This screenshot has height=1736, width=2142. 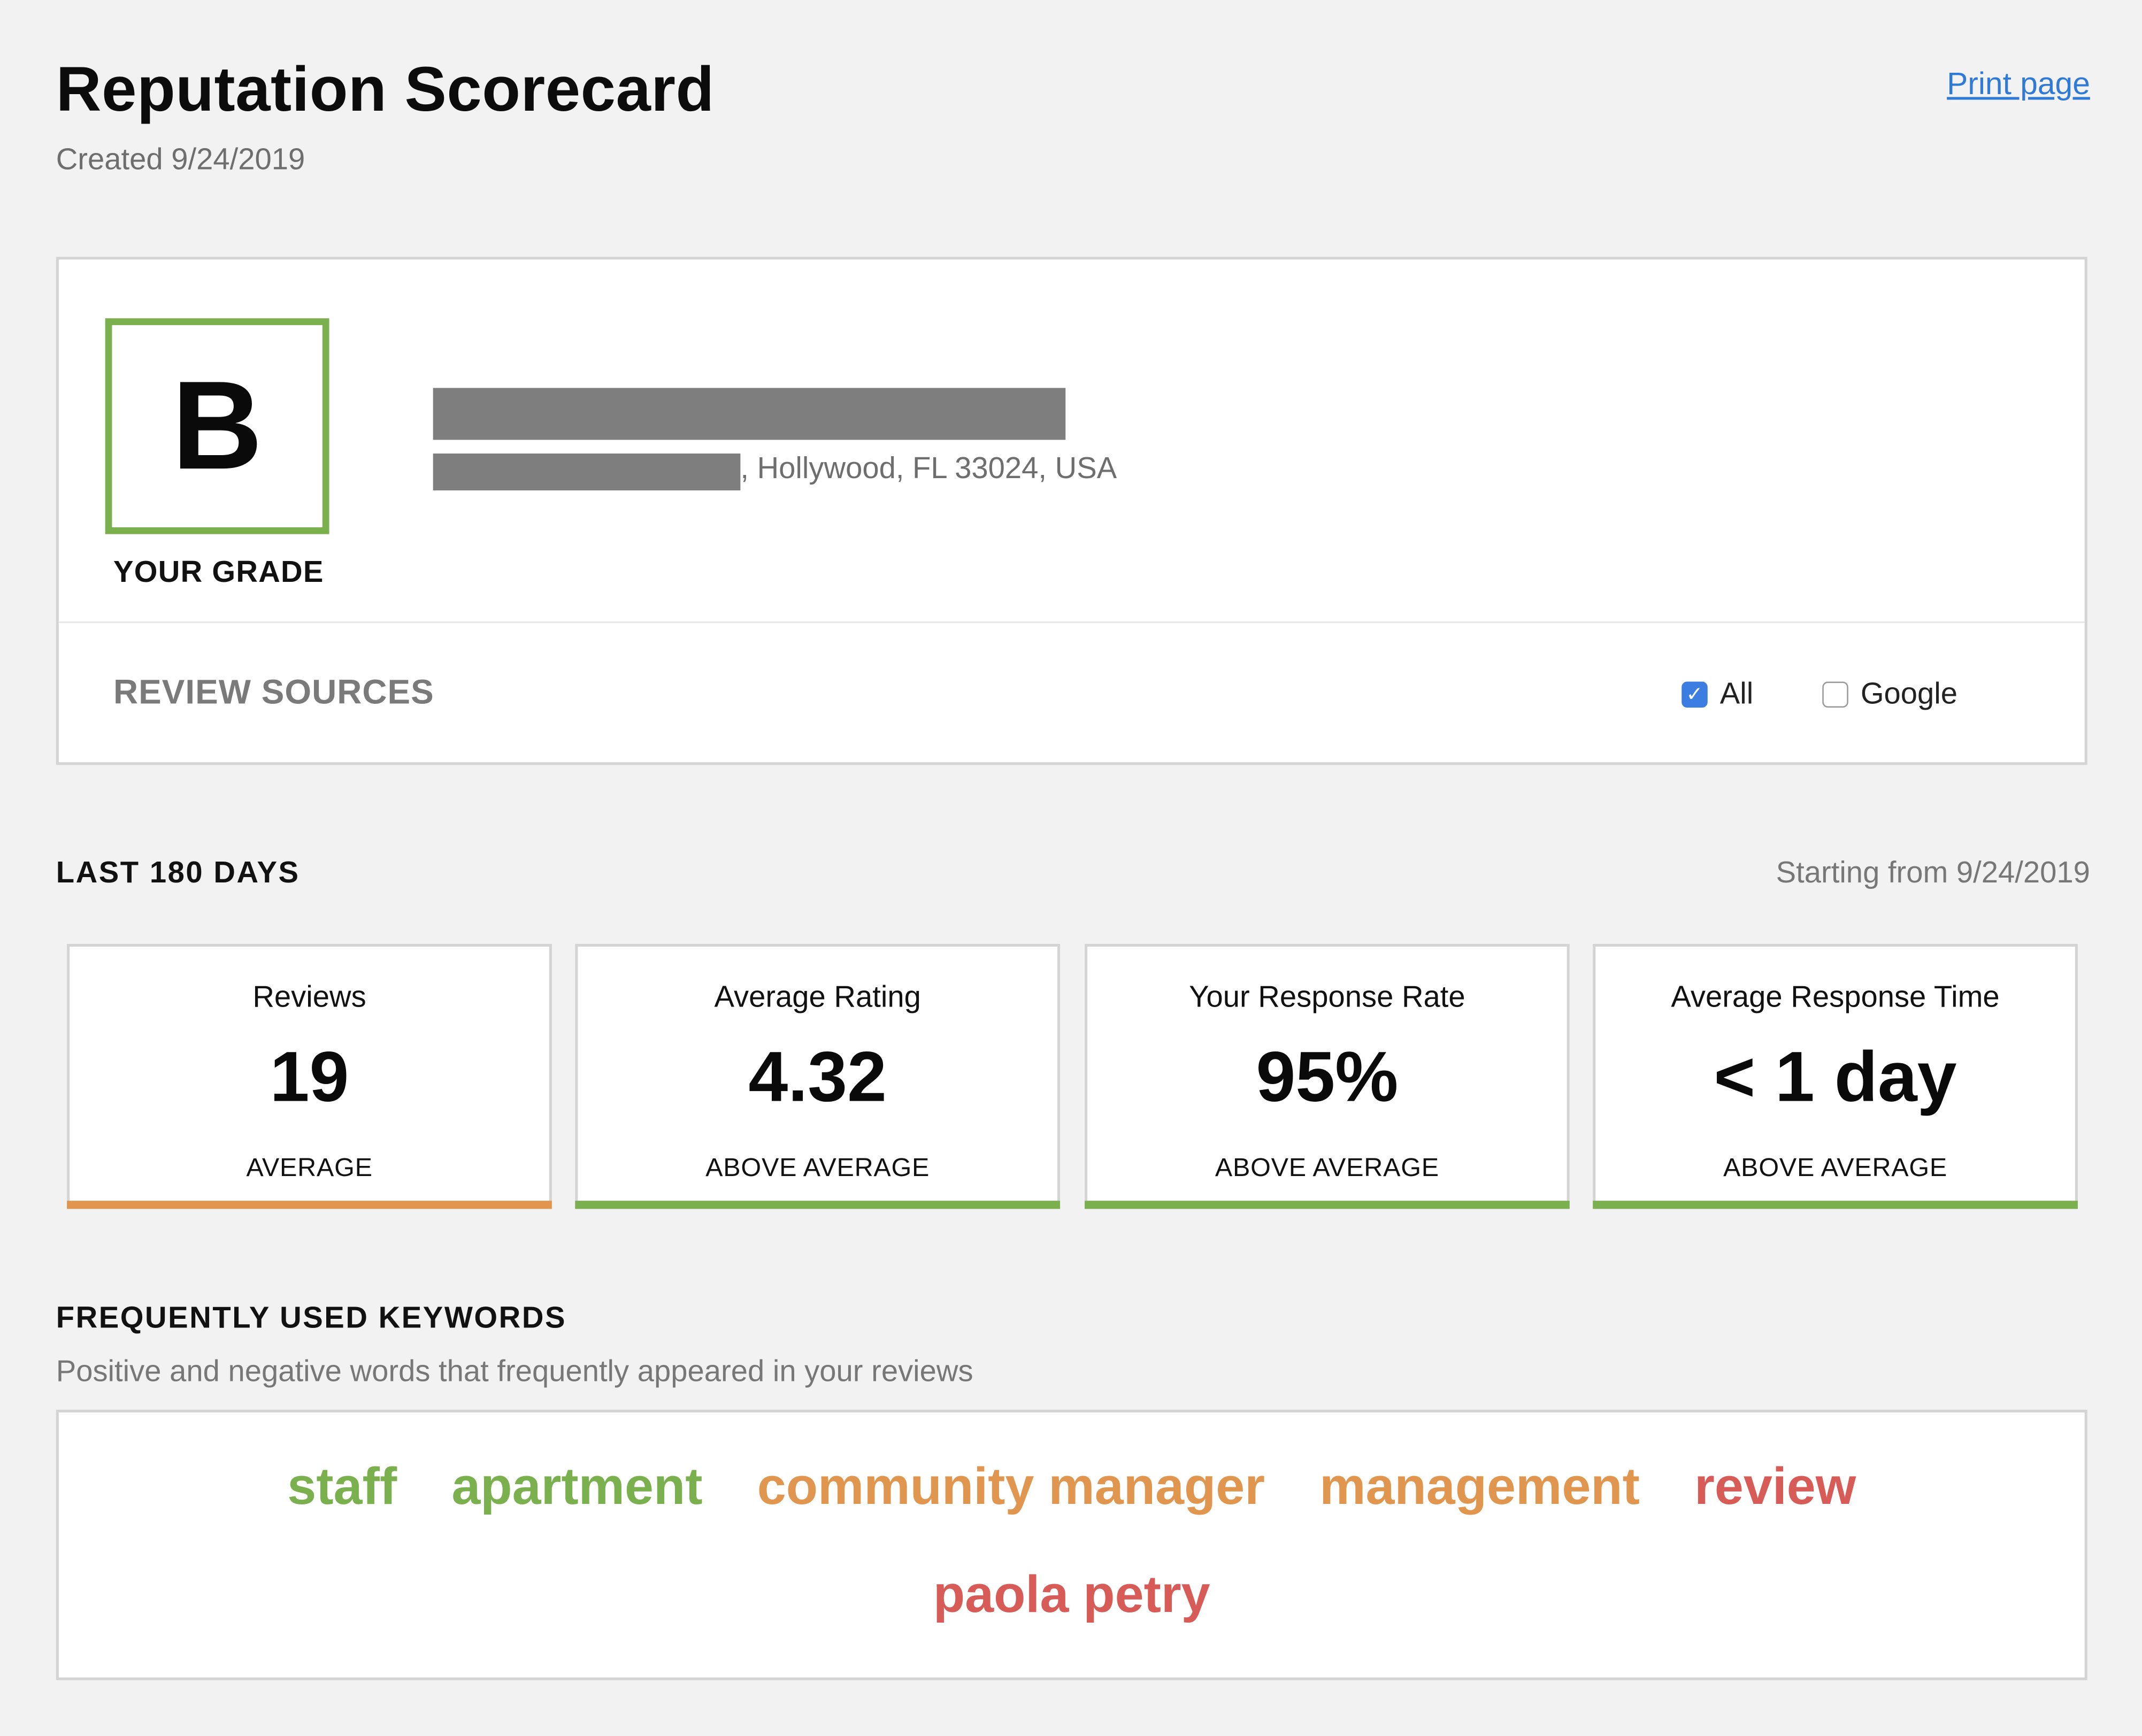 I want to click on page-title: Reputation Scorecard, so click(x=385, y=89).